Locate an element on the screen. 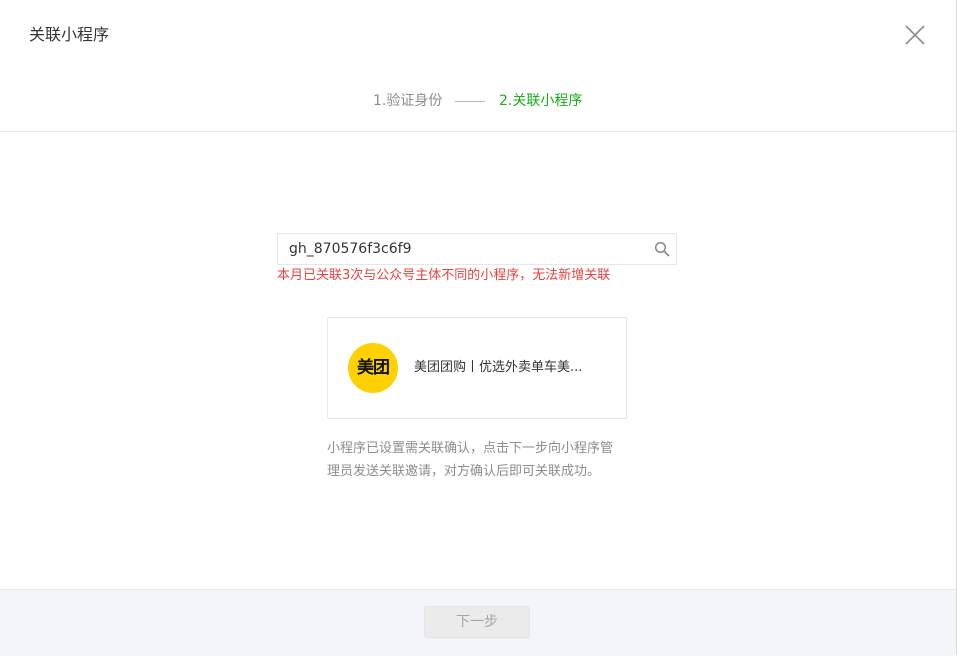 This screenshot has width=958, height=656. dialog-footer: 下一步 is located at coordinates (478, 622).